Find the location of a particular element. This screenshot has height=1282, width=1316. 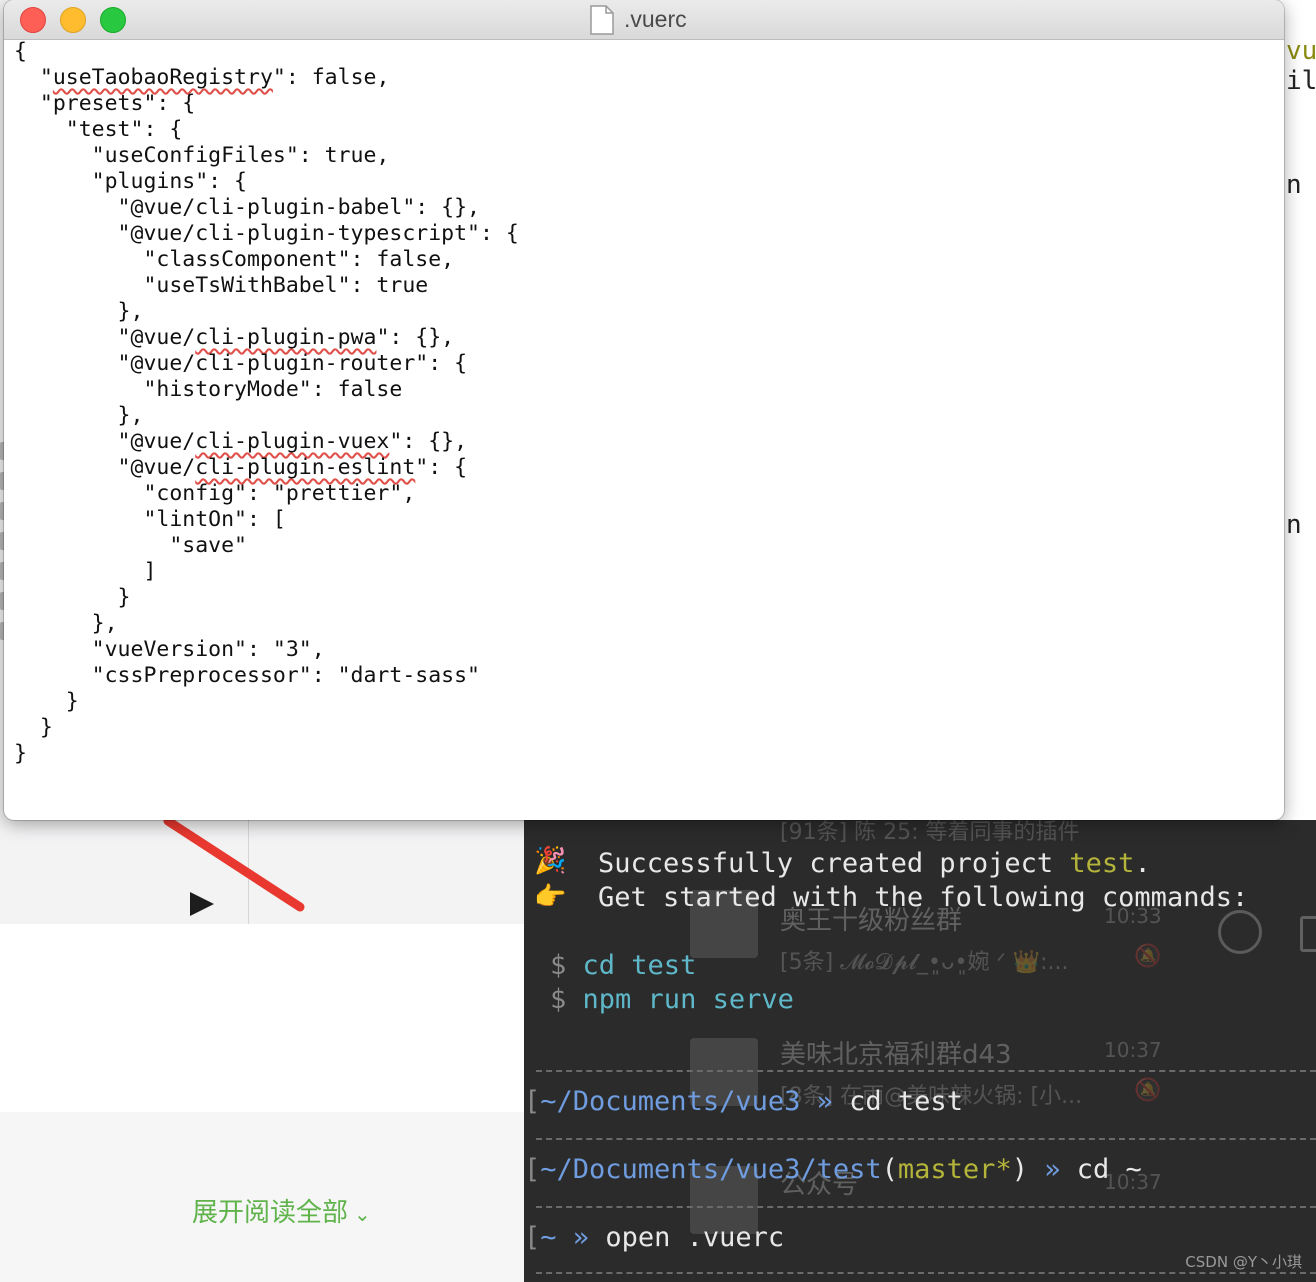

document-line: "@vue/cli-plugin-vuex": {}, is located at coordinates (241, 441).